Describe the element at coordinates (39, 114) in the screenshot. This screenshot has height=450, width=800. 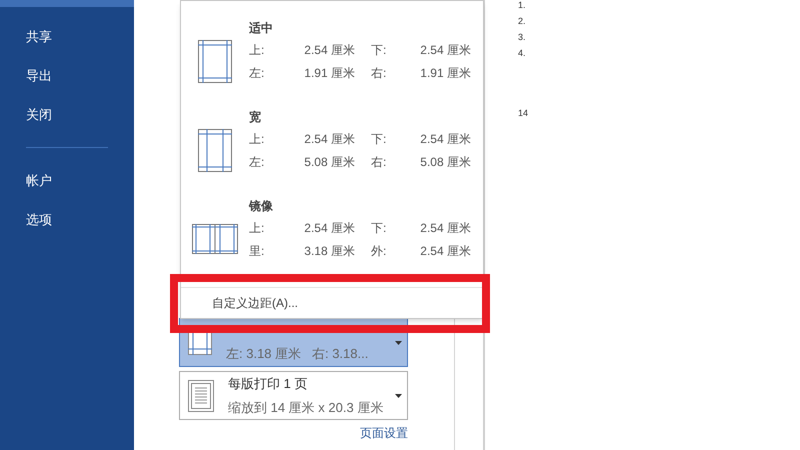
I see `sidebar-item: 关闭` at that location.